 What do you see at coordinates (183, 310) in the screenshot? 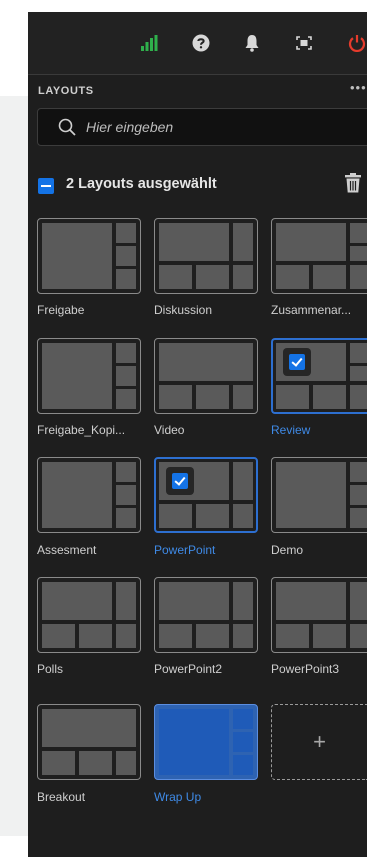
I see `layout-label: Diskussion` at bounding box center [183, 310].